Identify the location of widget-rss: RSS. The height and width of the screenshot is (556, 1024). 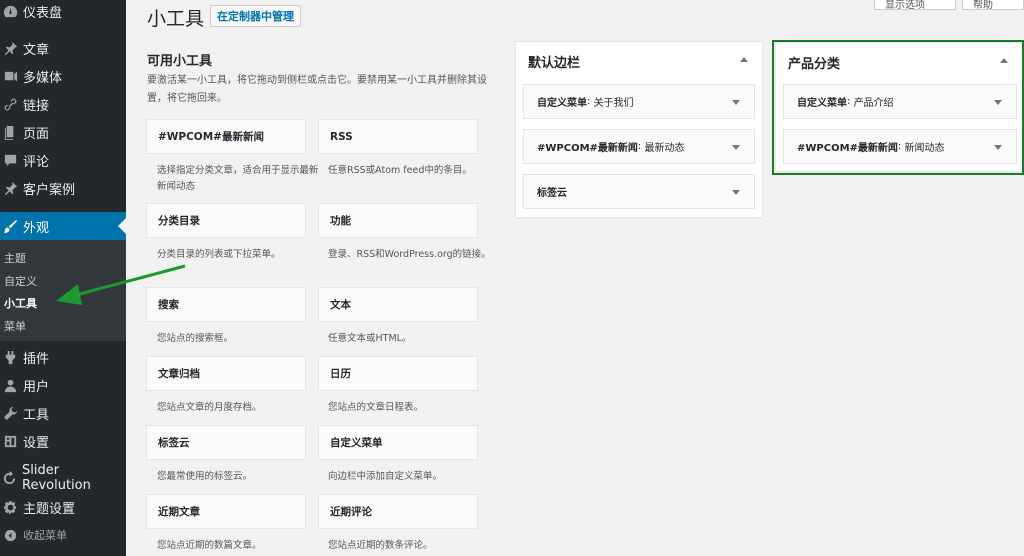
(398, 136).